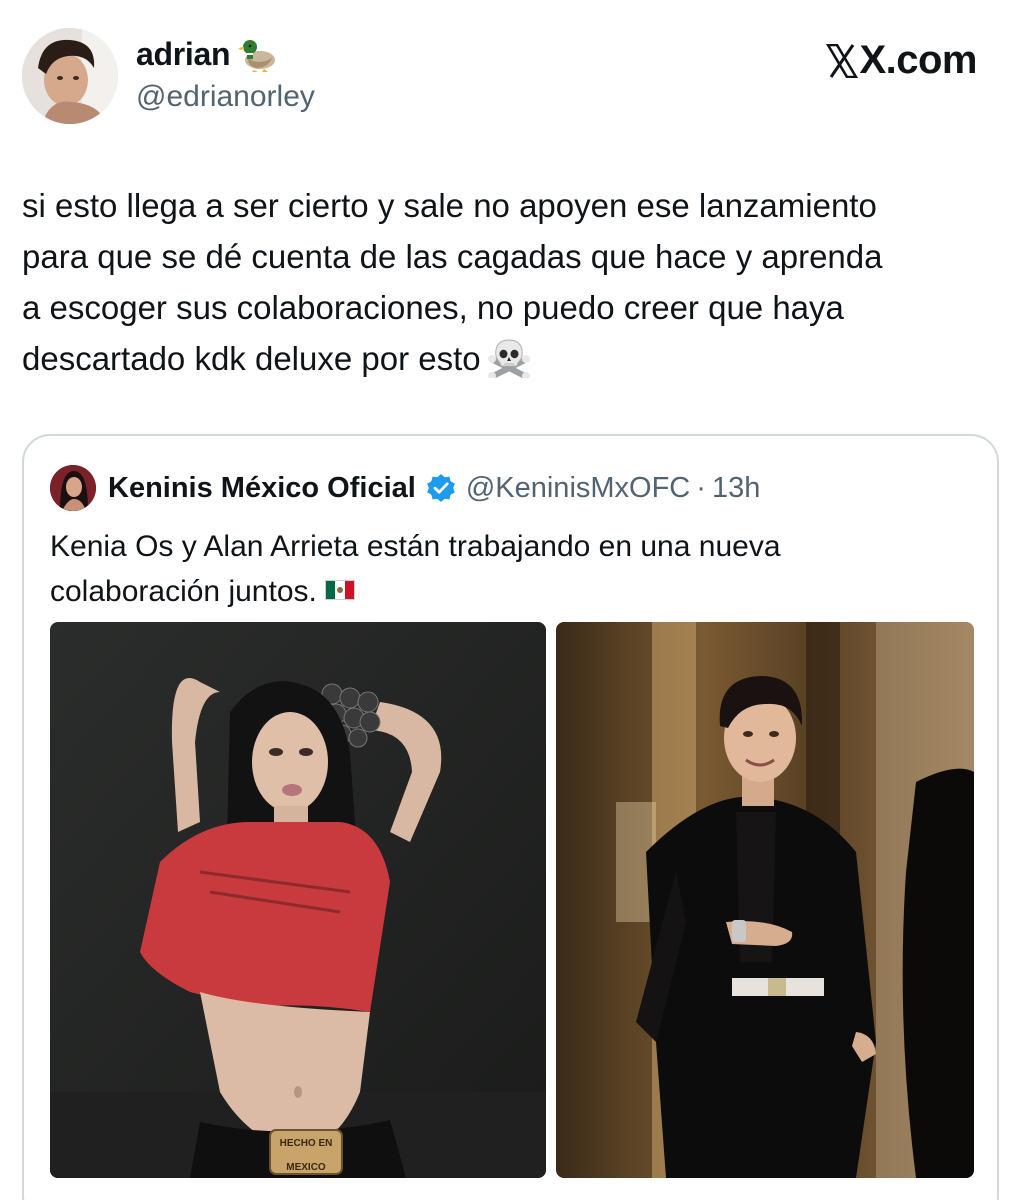  I want to click on duck-emoji-icon, so click(257, 55).